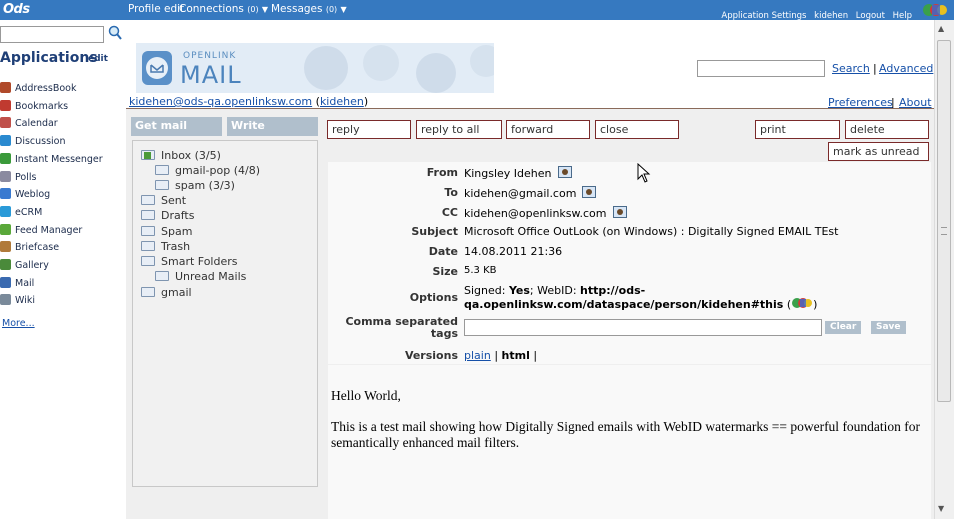  Describe the element at coordinates (369, 129) in the screenshot. I see `reply-button: reply` at that location.